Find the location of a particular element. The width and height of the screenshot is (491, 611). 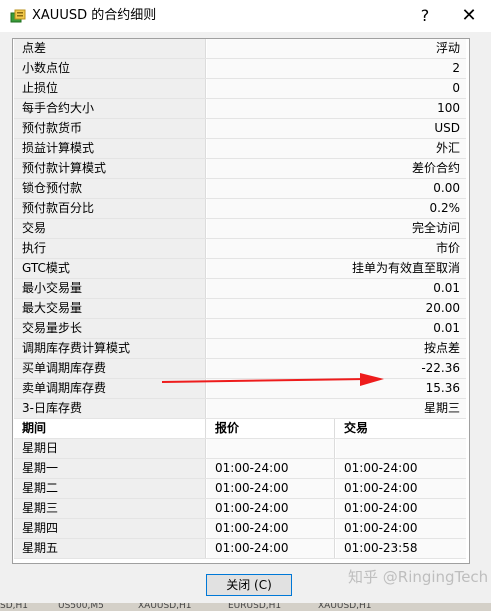

spec-value: USD is located at coordinates (336, 128).